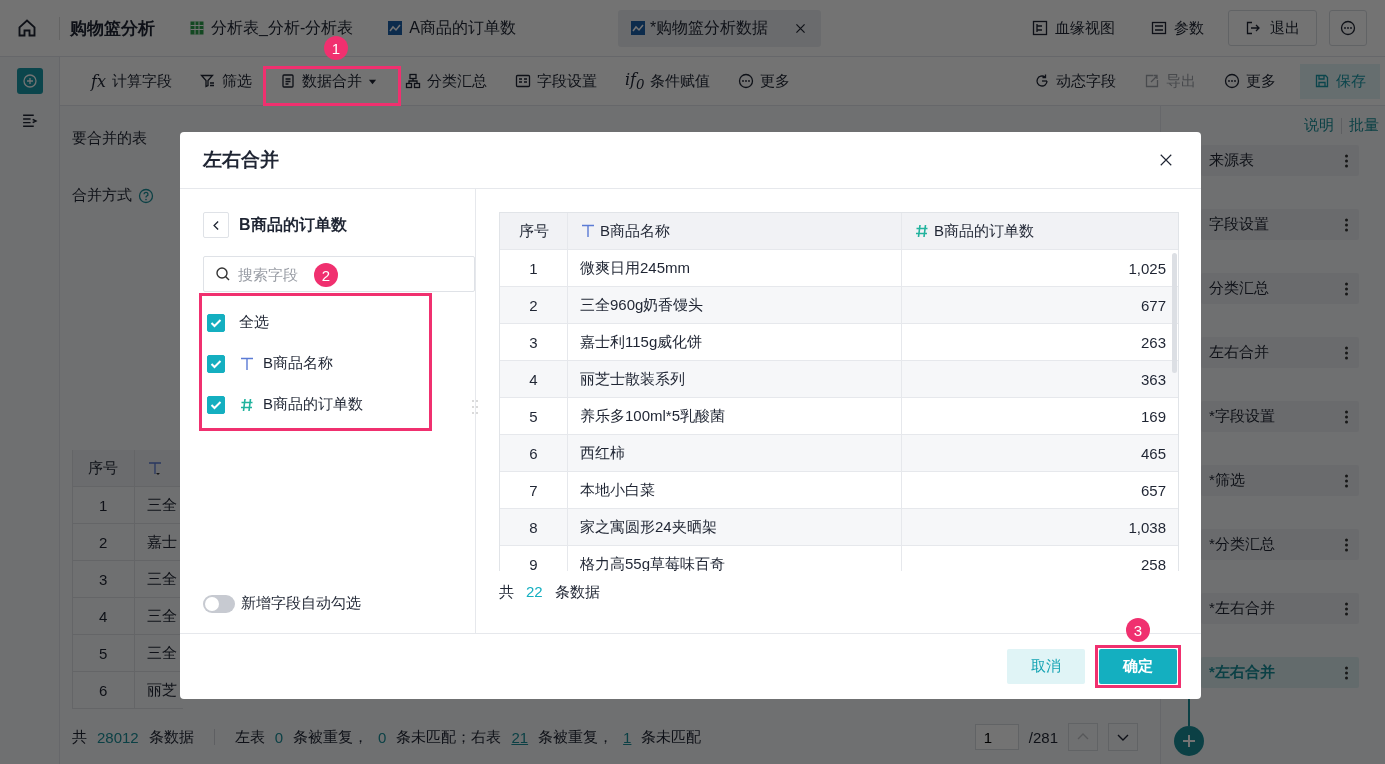  Describe the element at coordinates (1166, 160) in the screenshot. I see `close-icon` at that location.